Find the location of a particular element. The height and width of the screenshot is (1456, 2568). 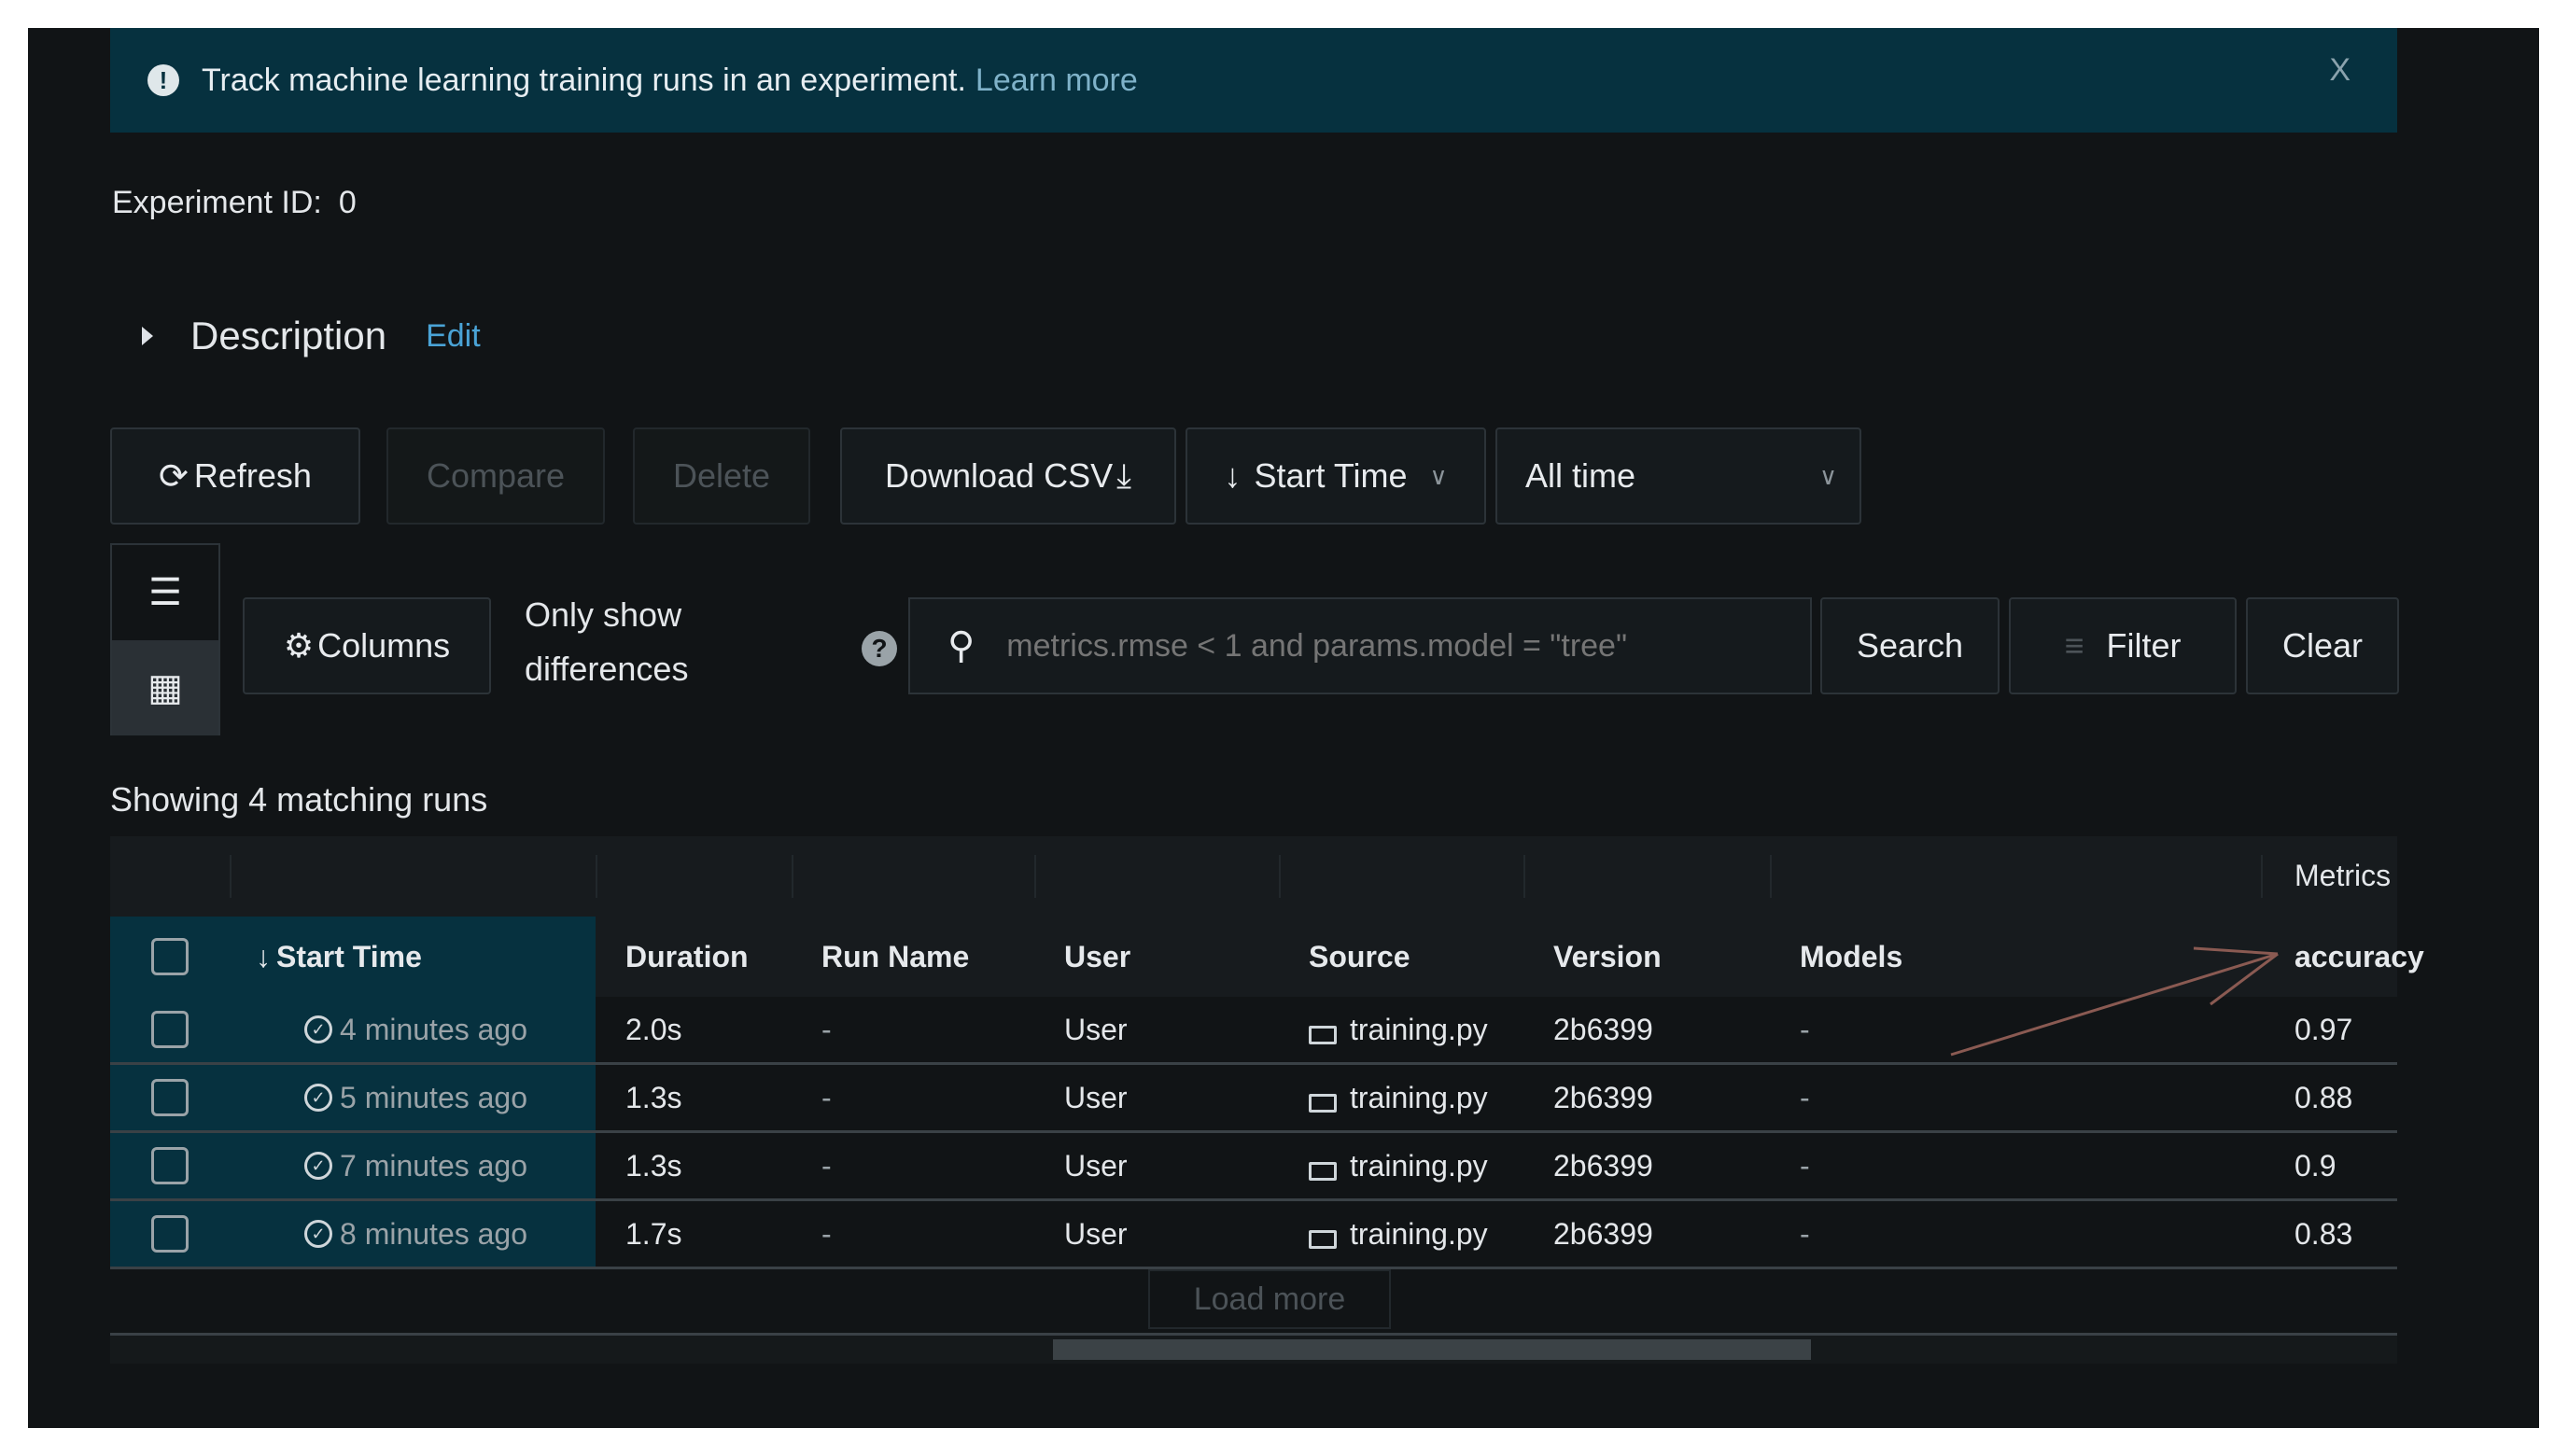

scrollbar-thumb is located at coordinates (1432, 1349).